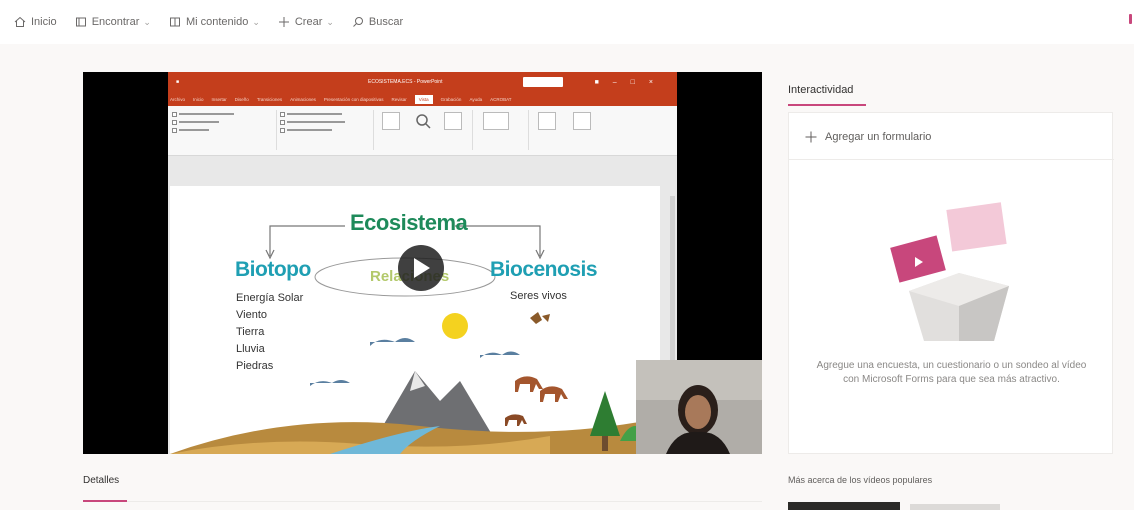 The width and height of the screenshot is (1134, 510). What do you see at coordinates (543, 82) in the screenshot?
I see `ppt-signin-button` at bounding box center [543, 82].